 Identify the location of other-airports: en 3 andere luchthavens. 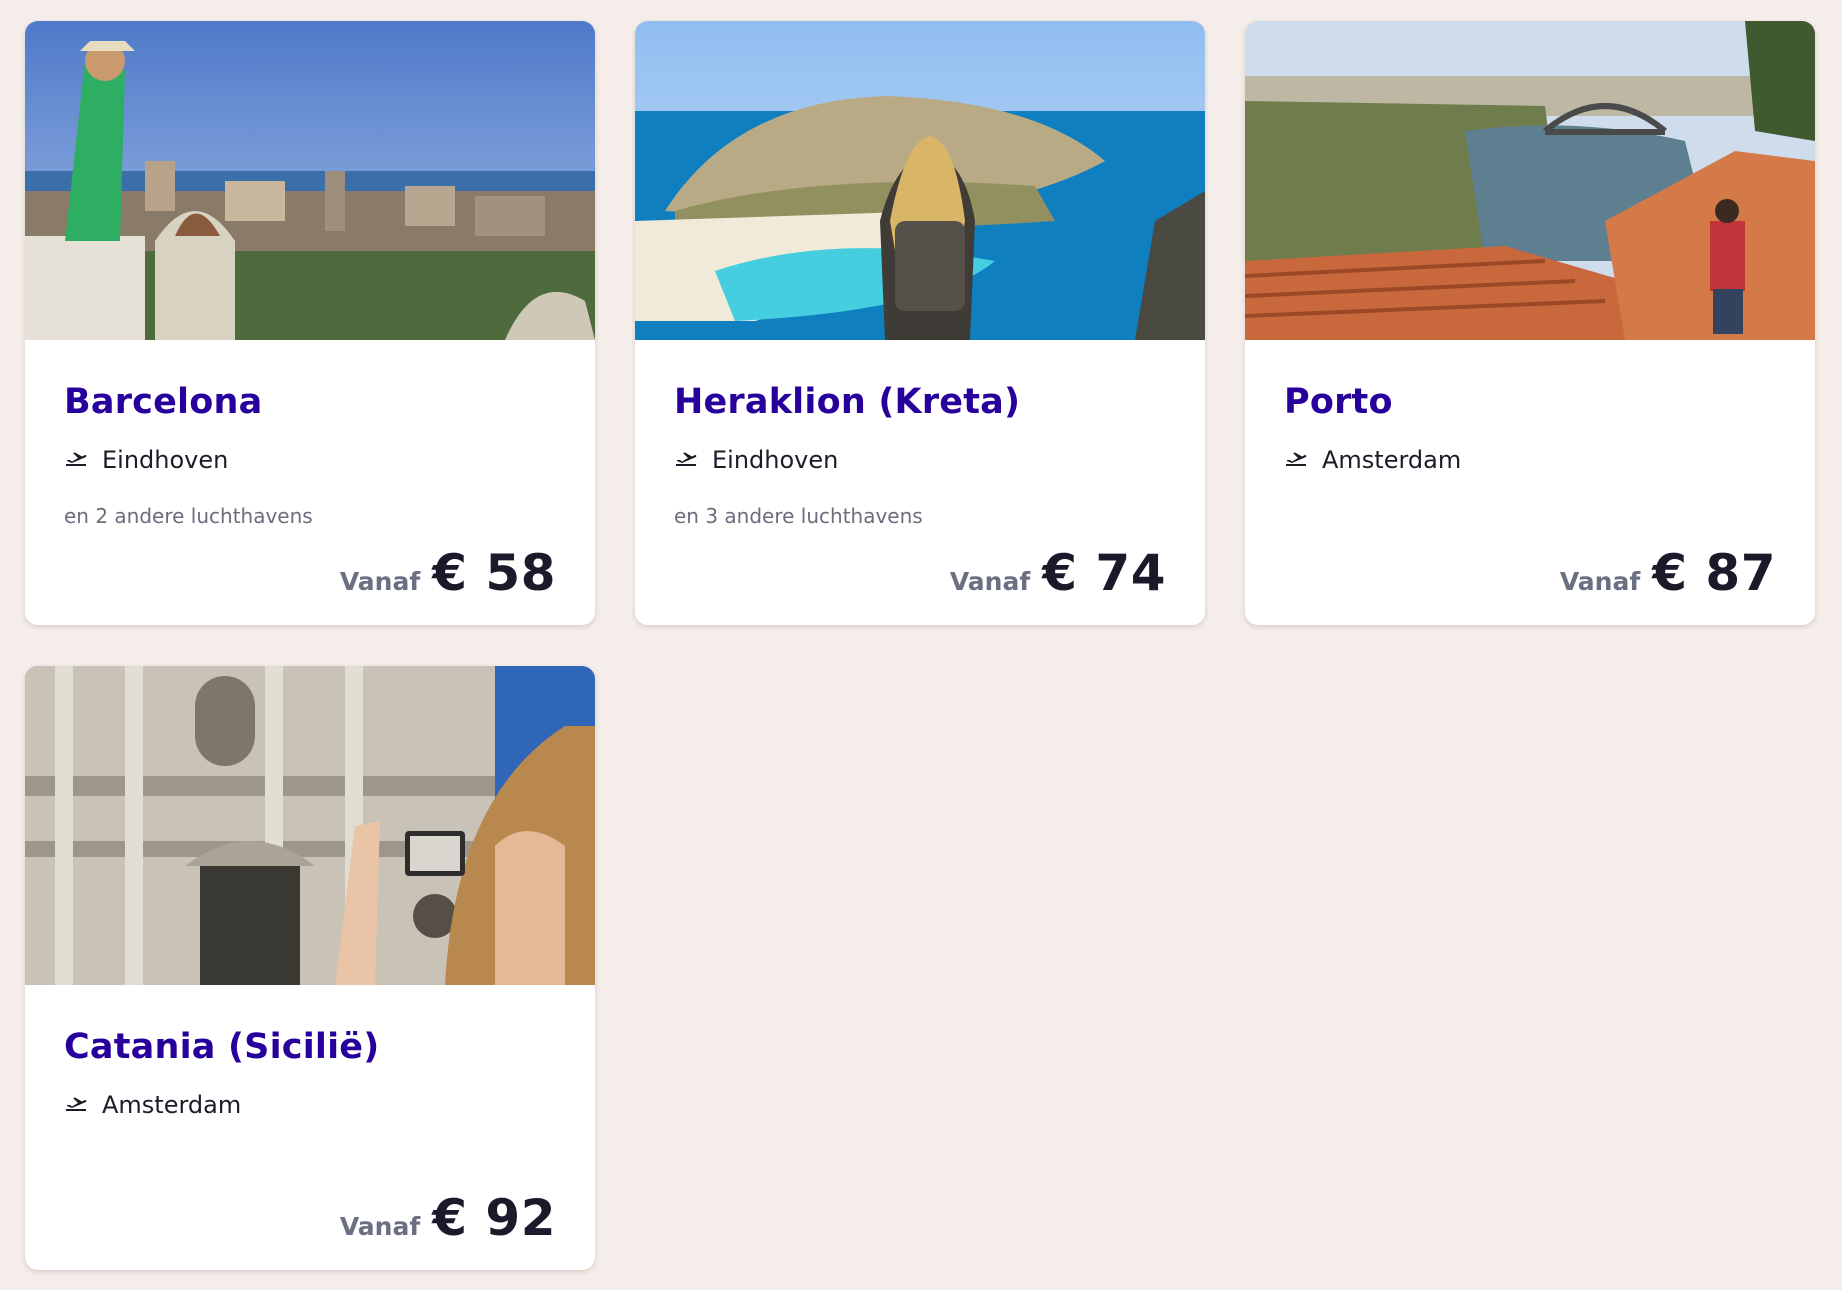
(798, 516).